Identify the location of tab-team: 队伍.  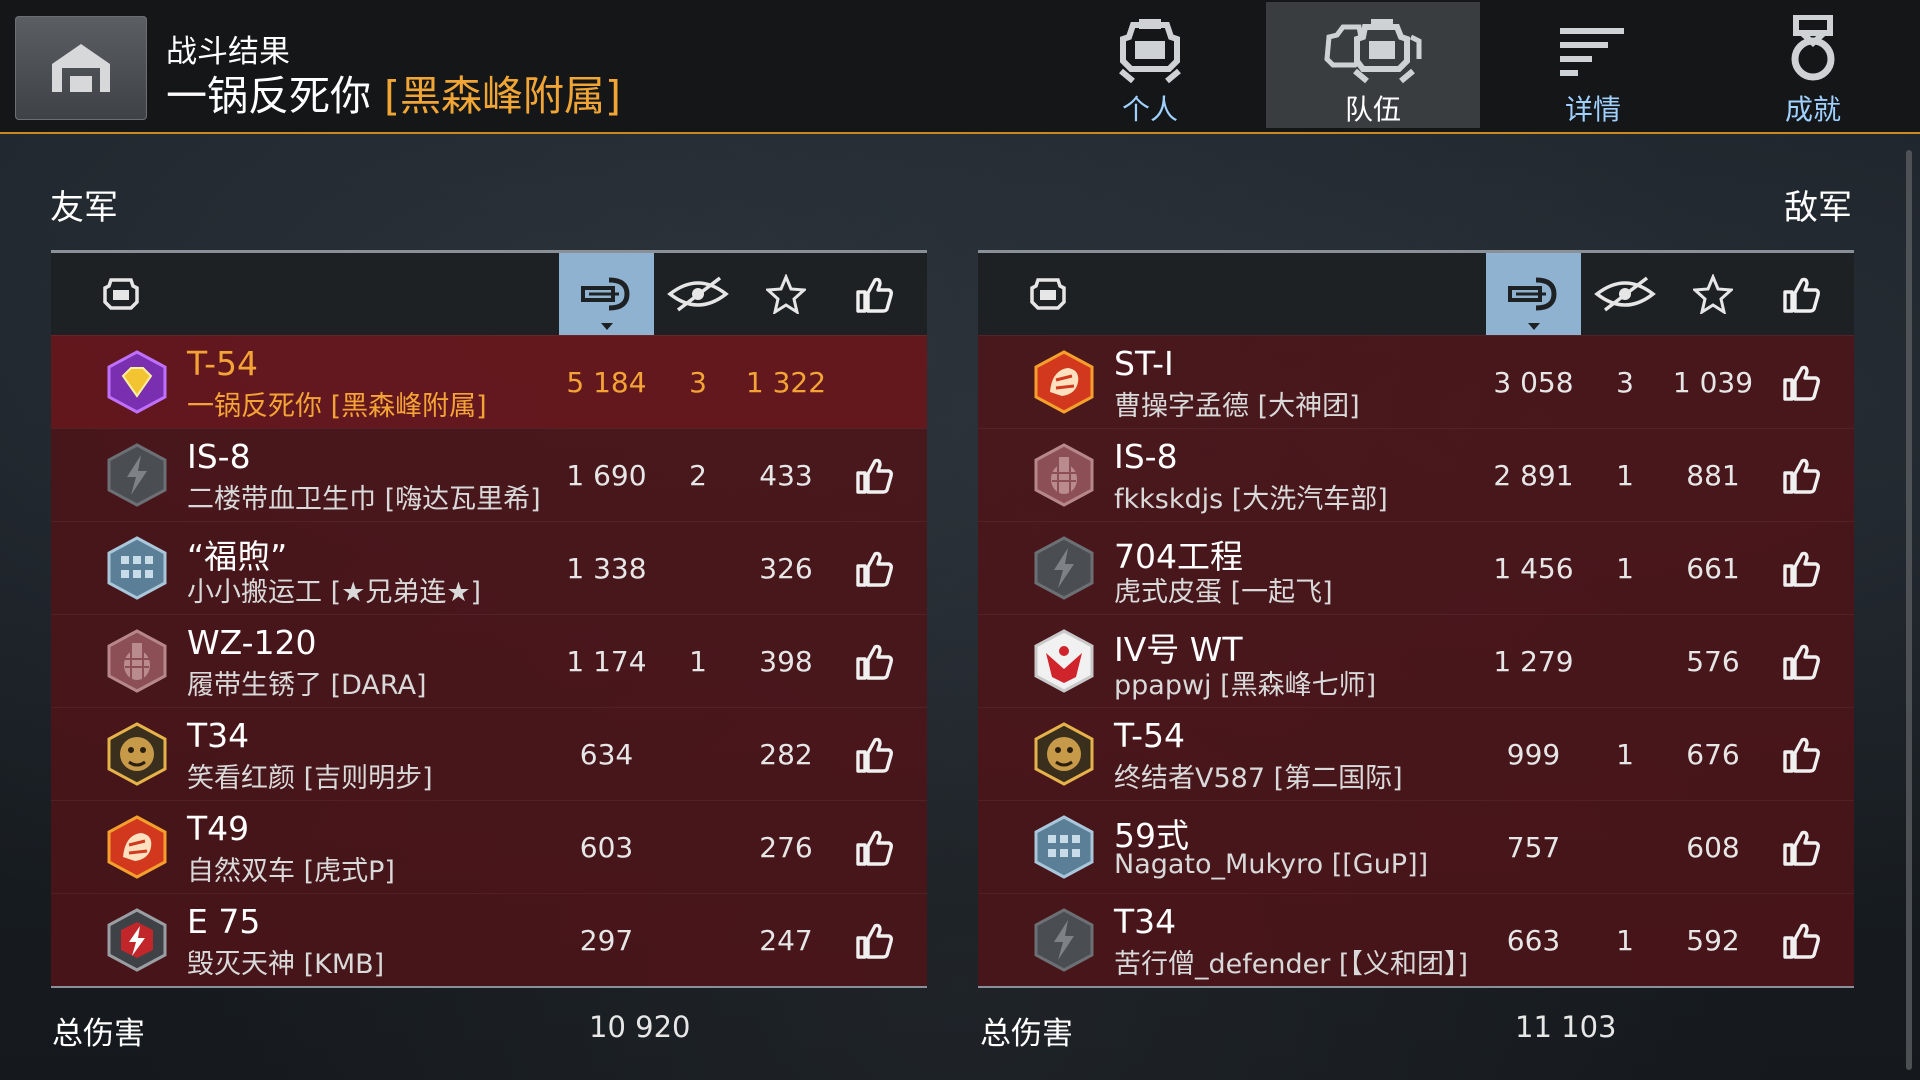
(1373, 65).